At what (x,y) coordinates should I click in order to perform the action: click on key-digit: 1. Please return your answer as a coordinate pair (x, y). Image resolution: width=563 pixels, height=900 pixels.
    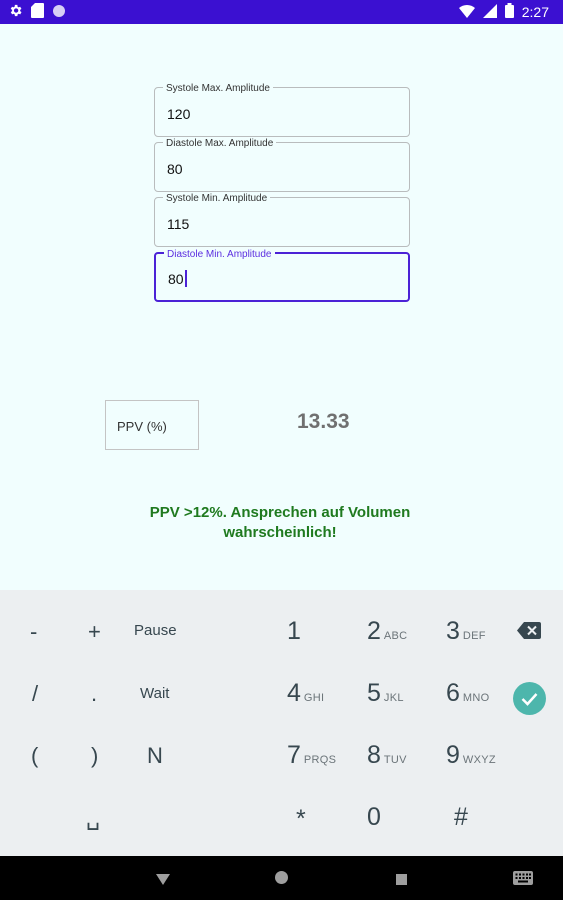
    Looking at the image, I should click on (294, 631).